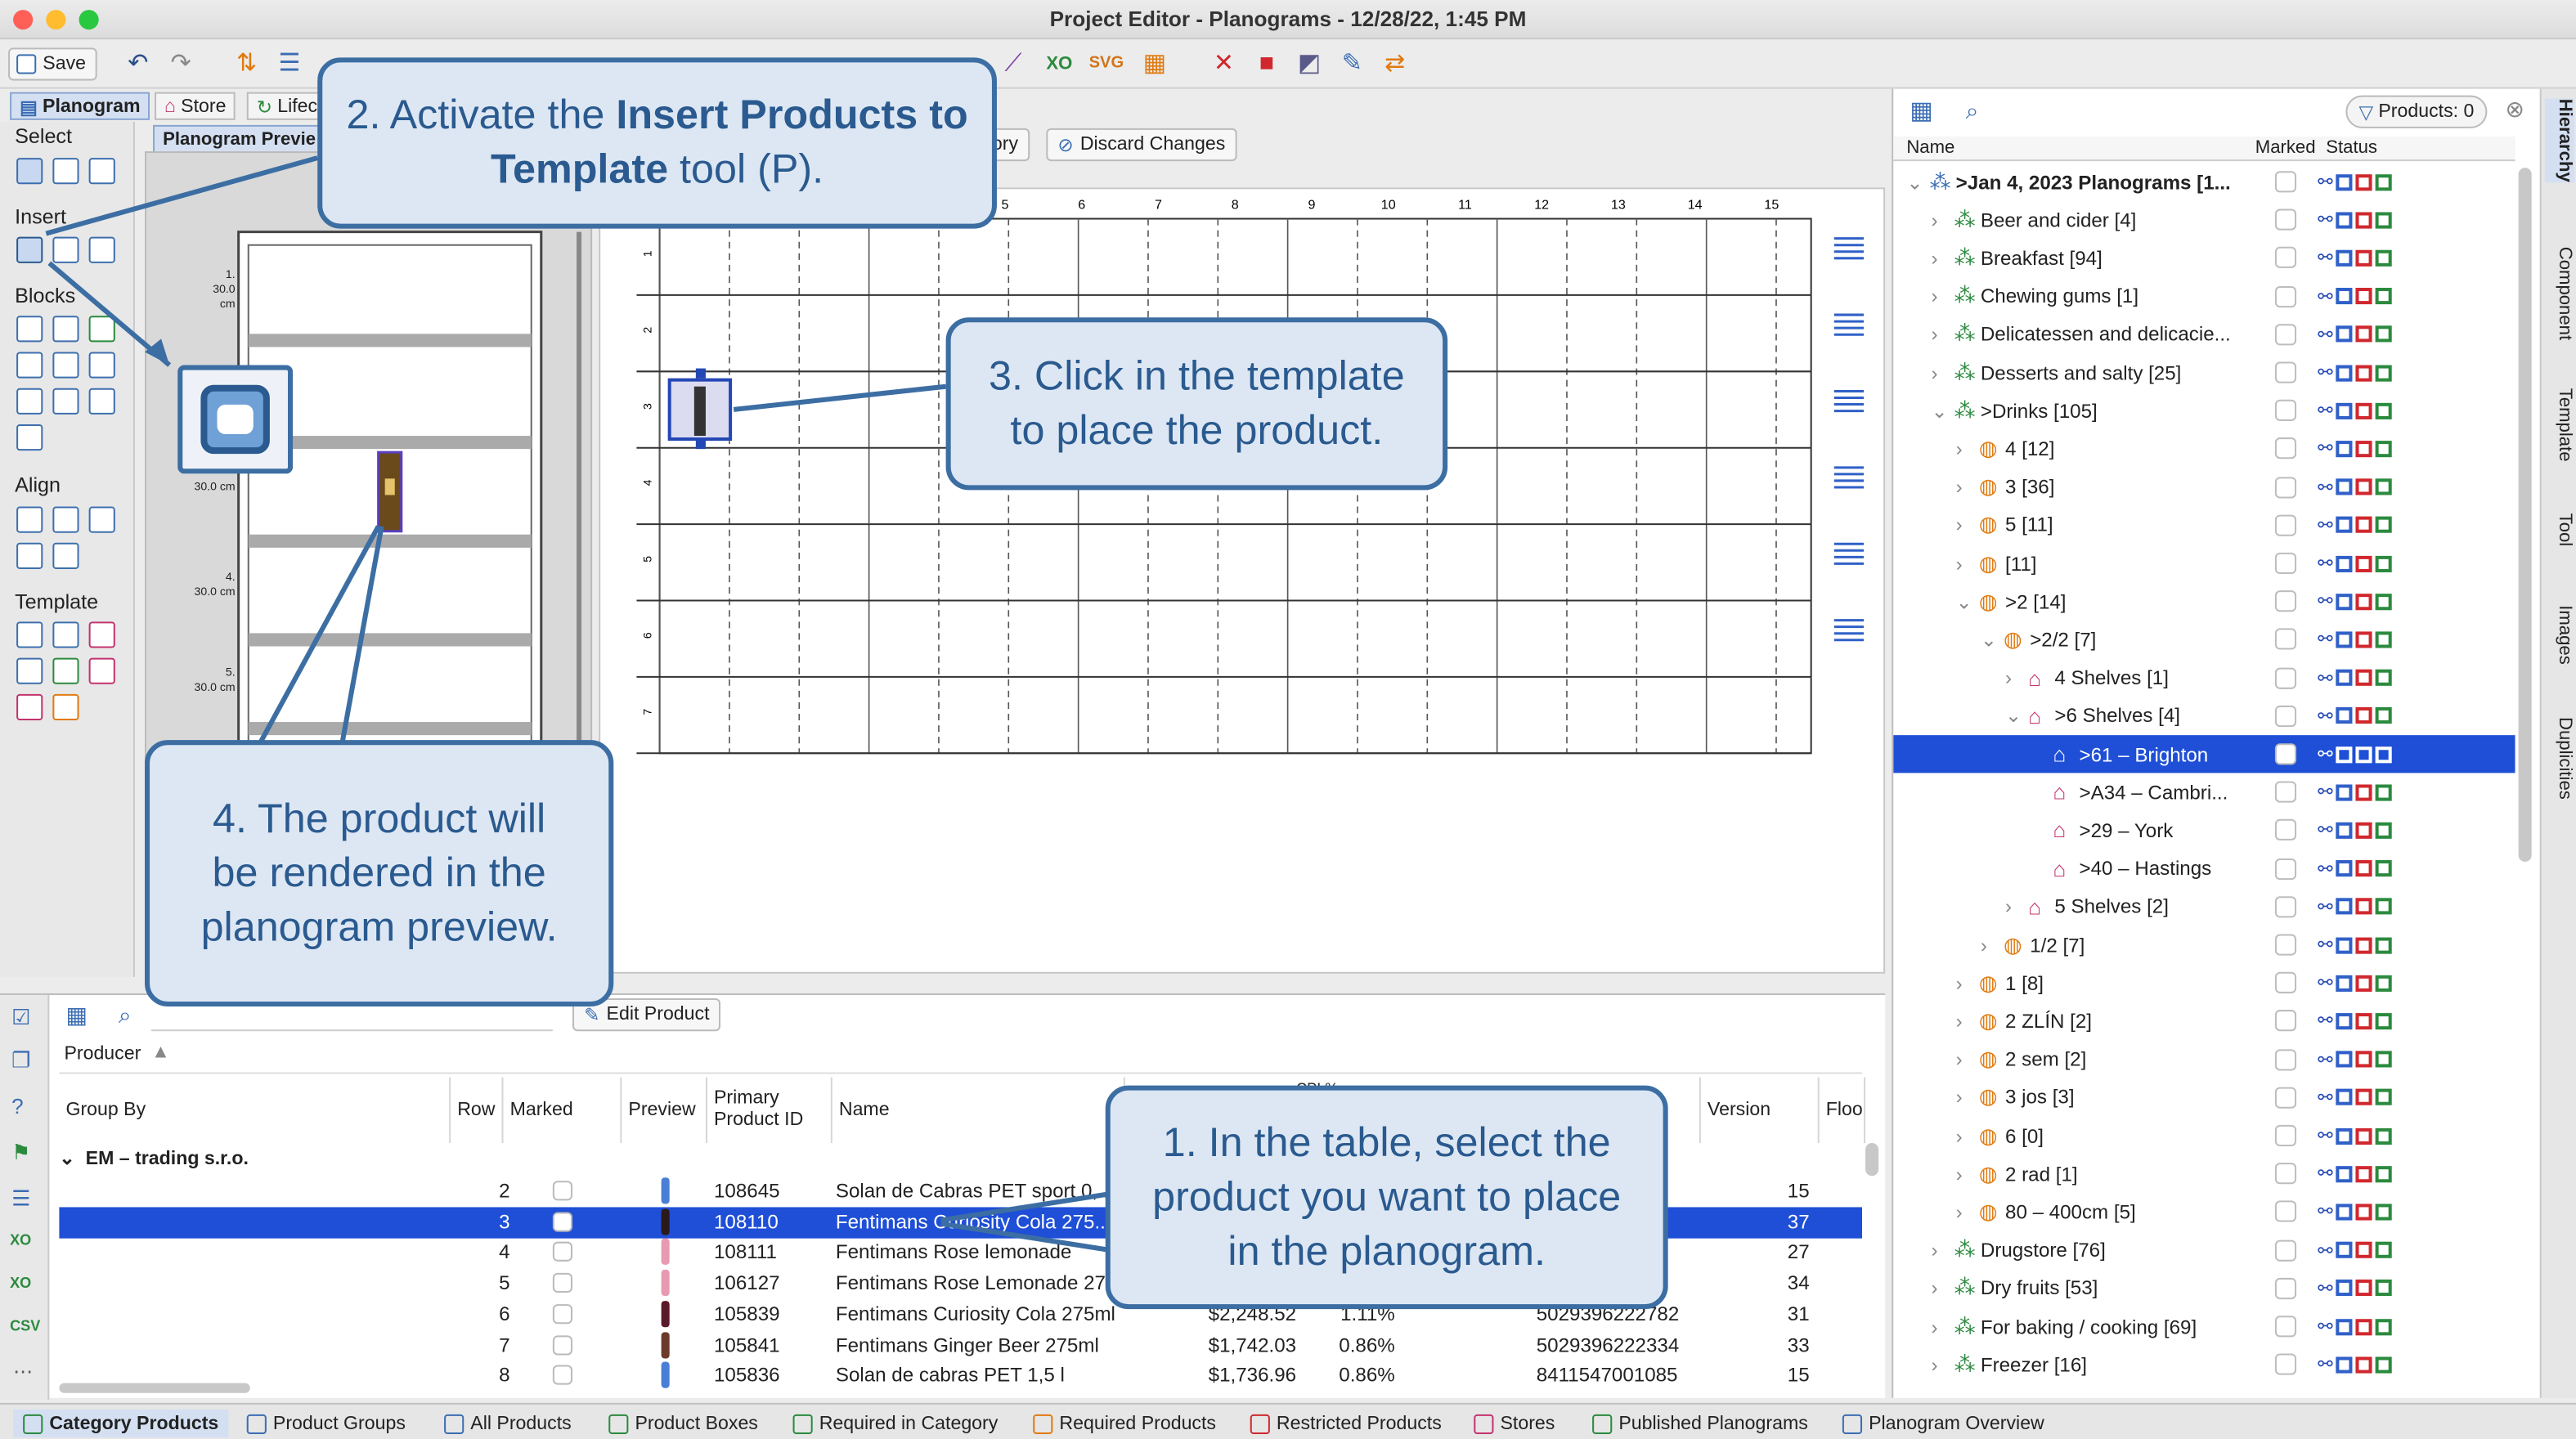 This screenshot has height=1439, width=2576. I want to click on header-preview: Preview, so click(665, 1110).